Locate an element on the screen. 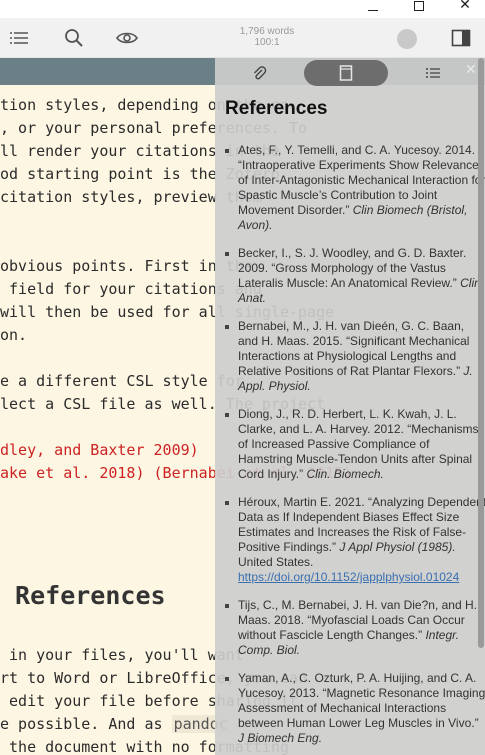 This screenshot has height=755, width=485. close-window-button: ✕ is located at coordinates (463, 9).